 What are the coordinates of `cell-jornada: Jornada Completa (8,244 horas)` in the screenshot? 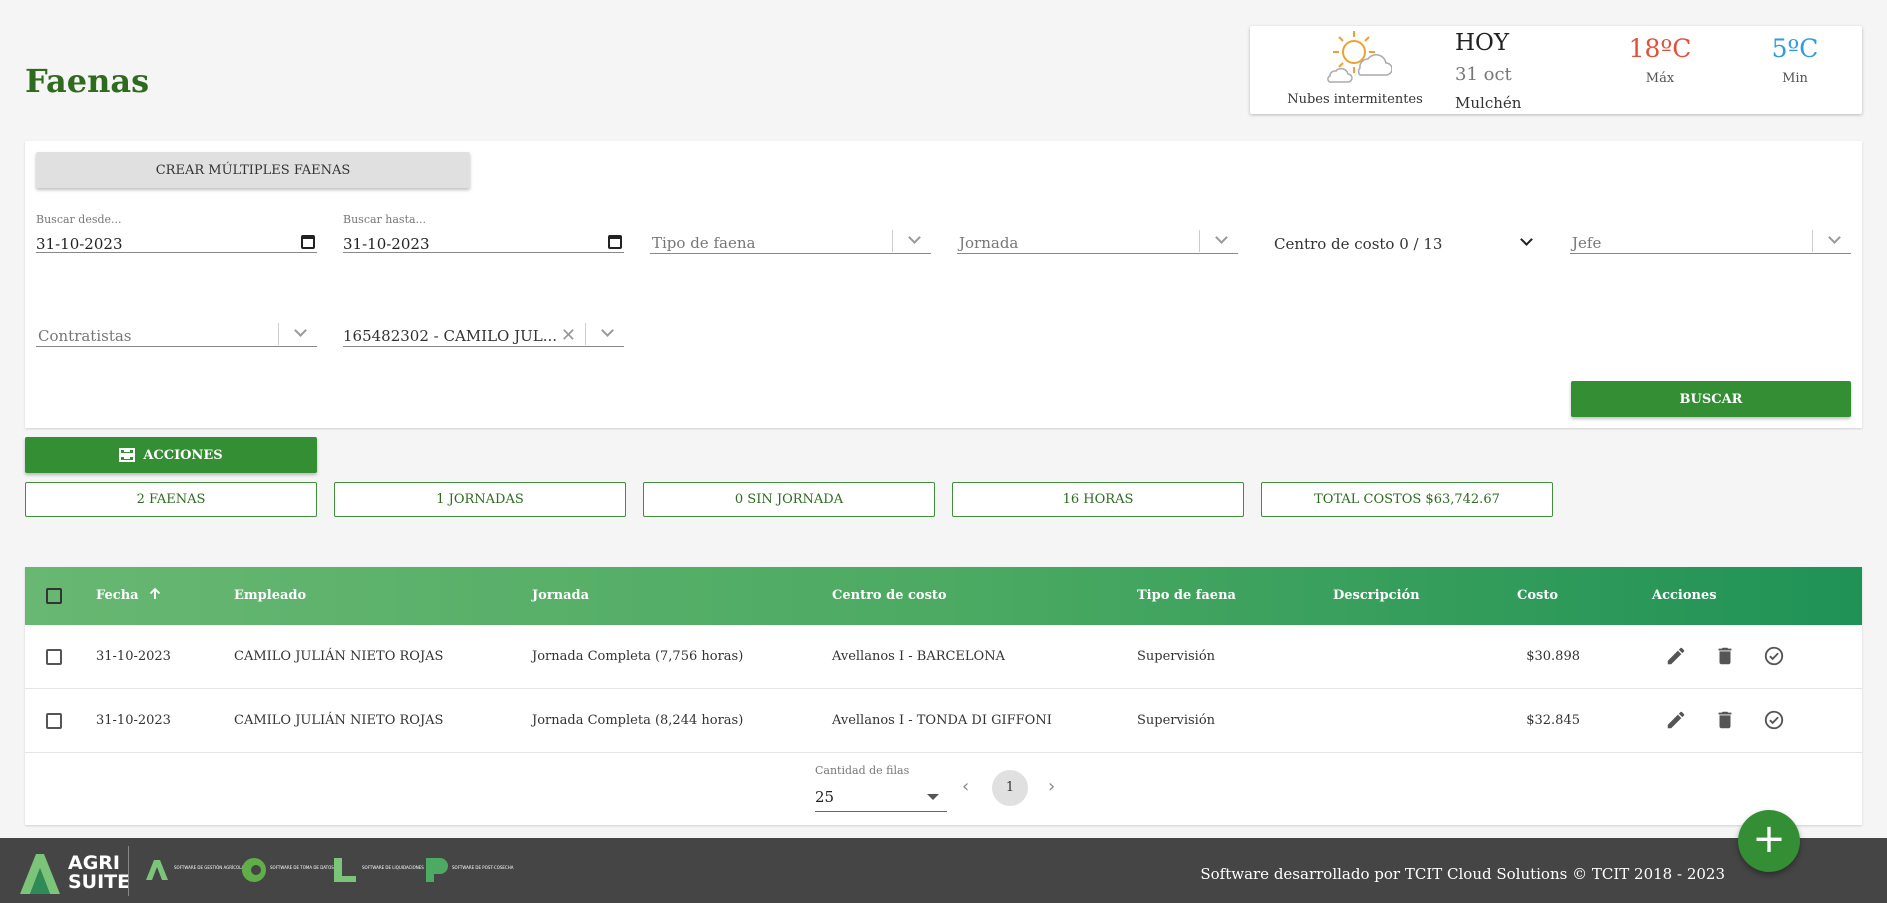 It's located at (638, 720).